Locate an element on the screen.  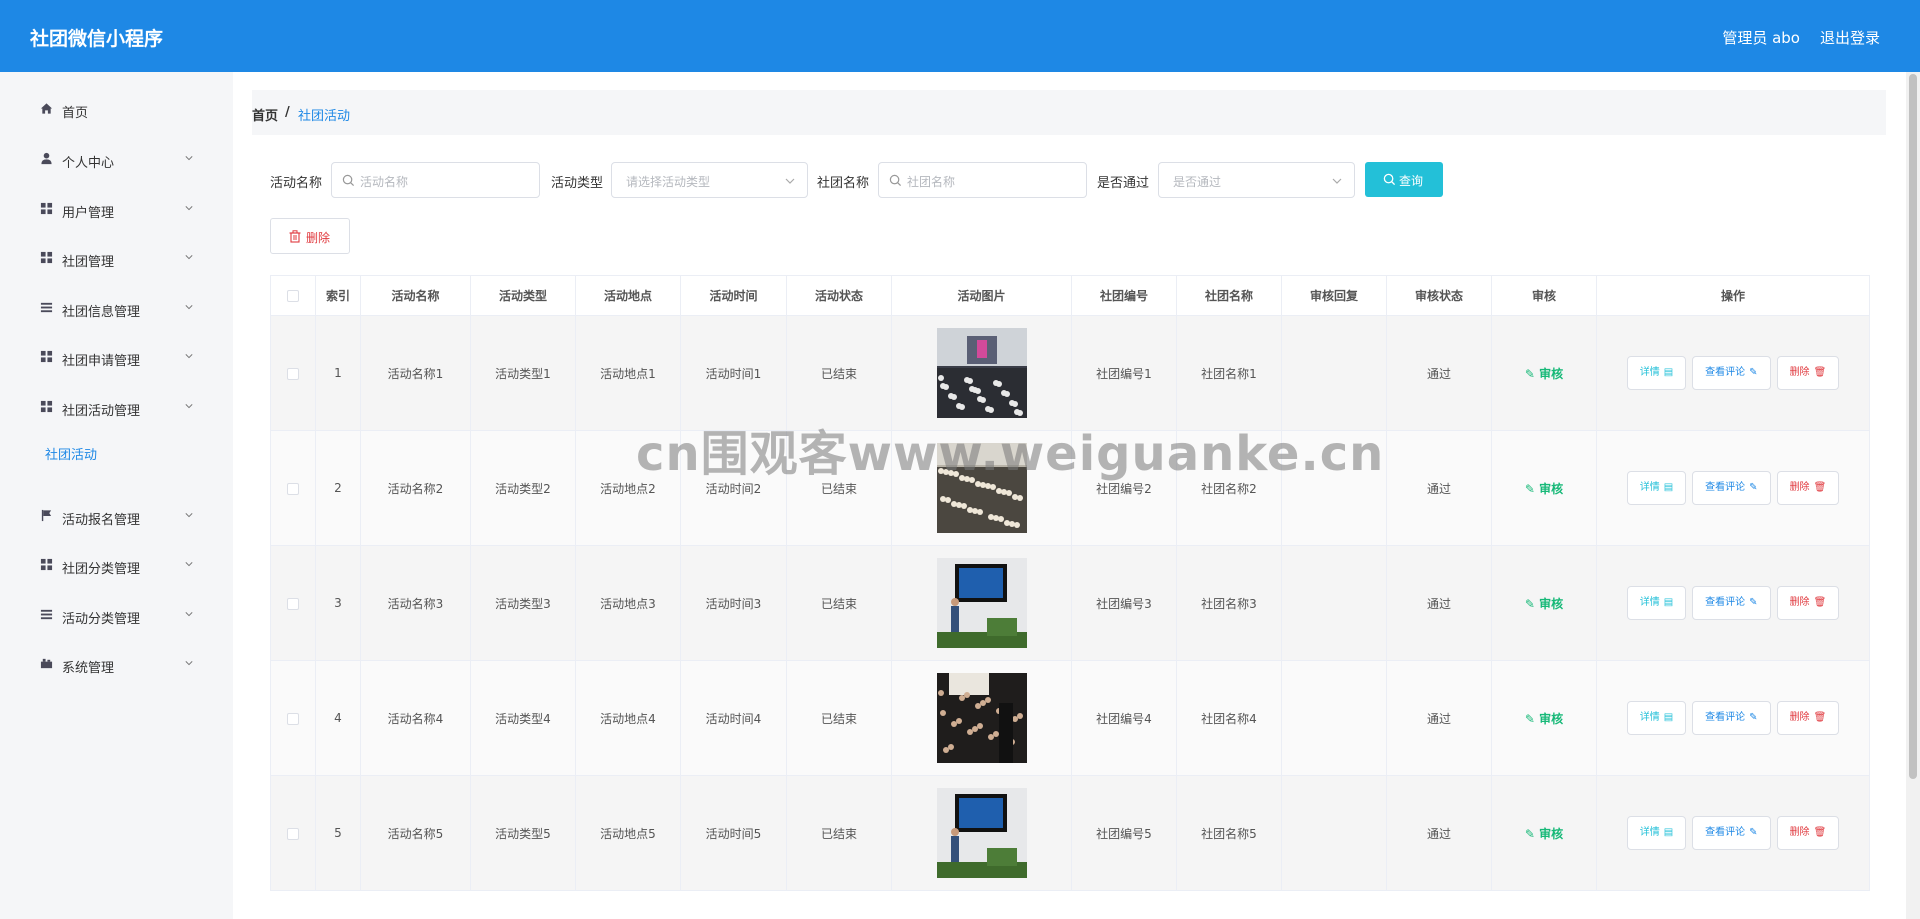
activity-type-placeholder: 请选择活动类型 is located at coordinates (668, 182).